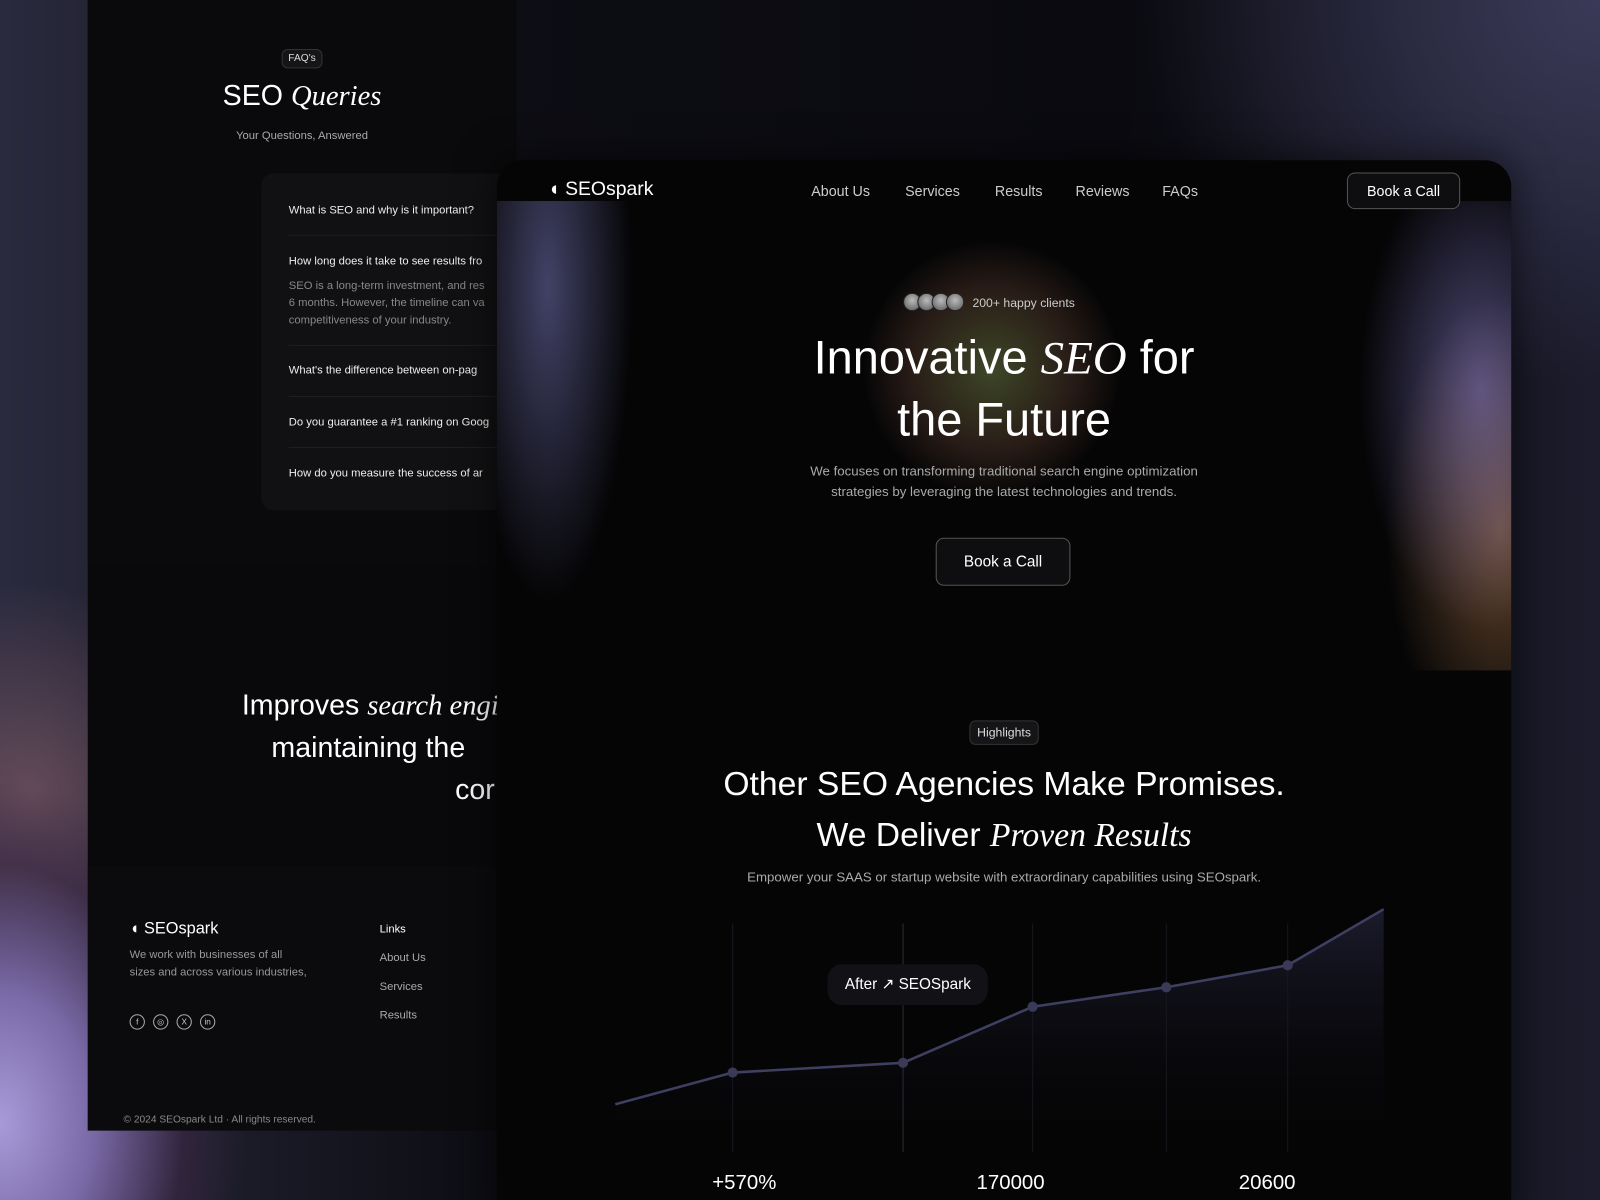 The image size is (1600, 1200). I want to click on logo-icon: ◖, so click(134, 929).